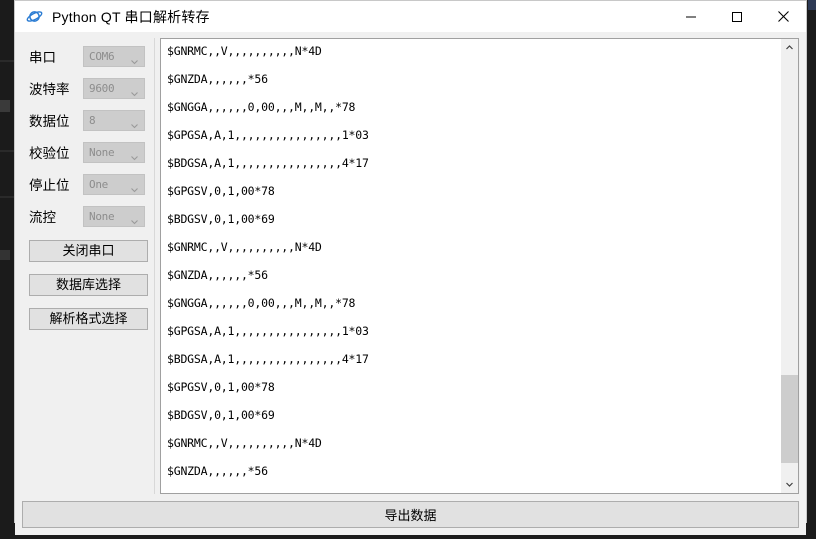 The image size is (816, 539). What do you see at coordinates (42, 217) in the screenshot?
I see `label-flow-control: 流控` at bounding box center [42, 217].